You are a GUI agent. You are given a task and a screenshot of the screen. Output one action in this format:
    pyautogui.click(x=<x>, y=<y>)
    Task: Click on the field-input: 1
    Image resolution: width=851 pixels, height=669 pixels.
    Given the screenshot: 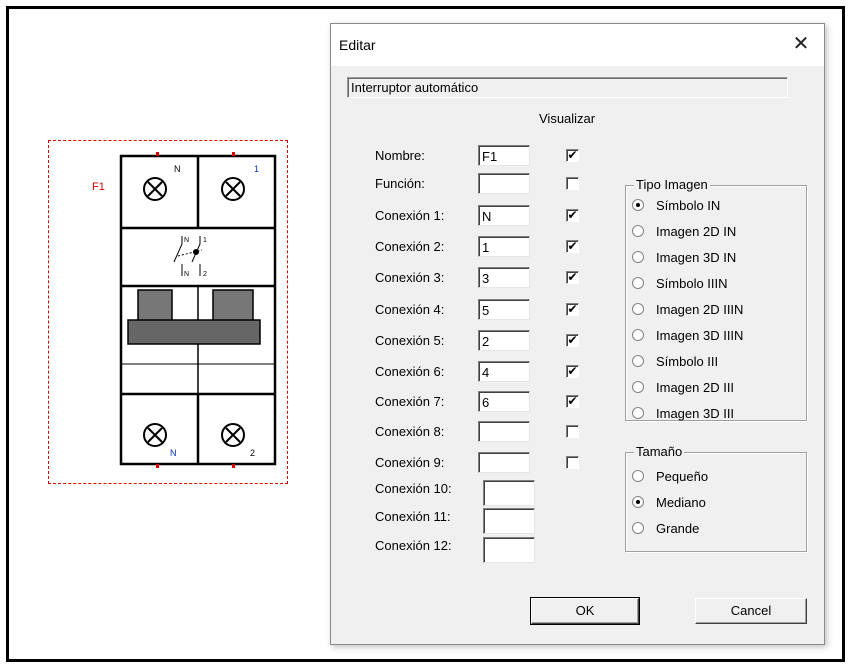 What is the action you would take?
    pyautogui.click(x=504, y=246)
    